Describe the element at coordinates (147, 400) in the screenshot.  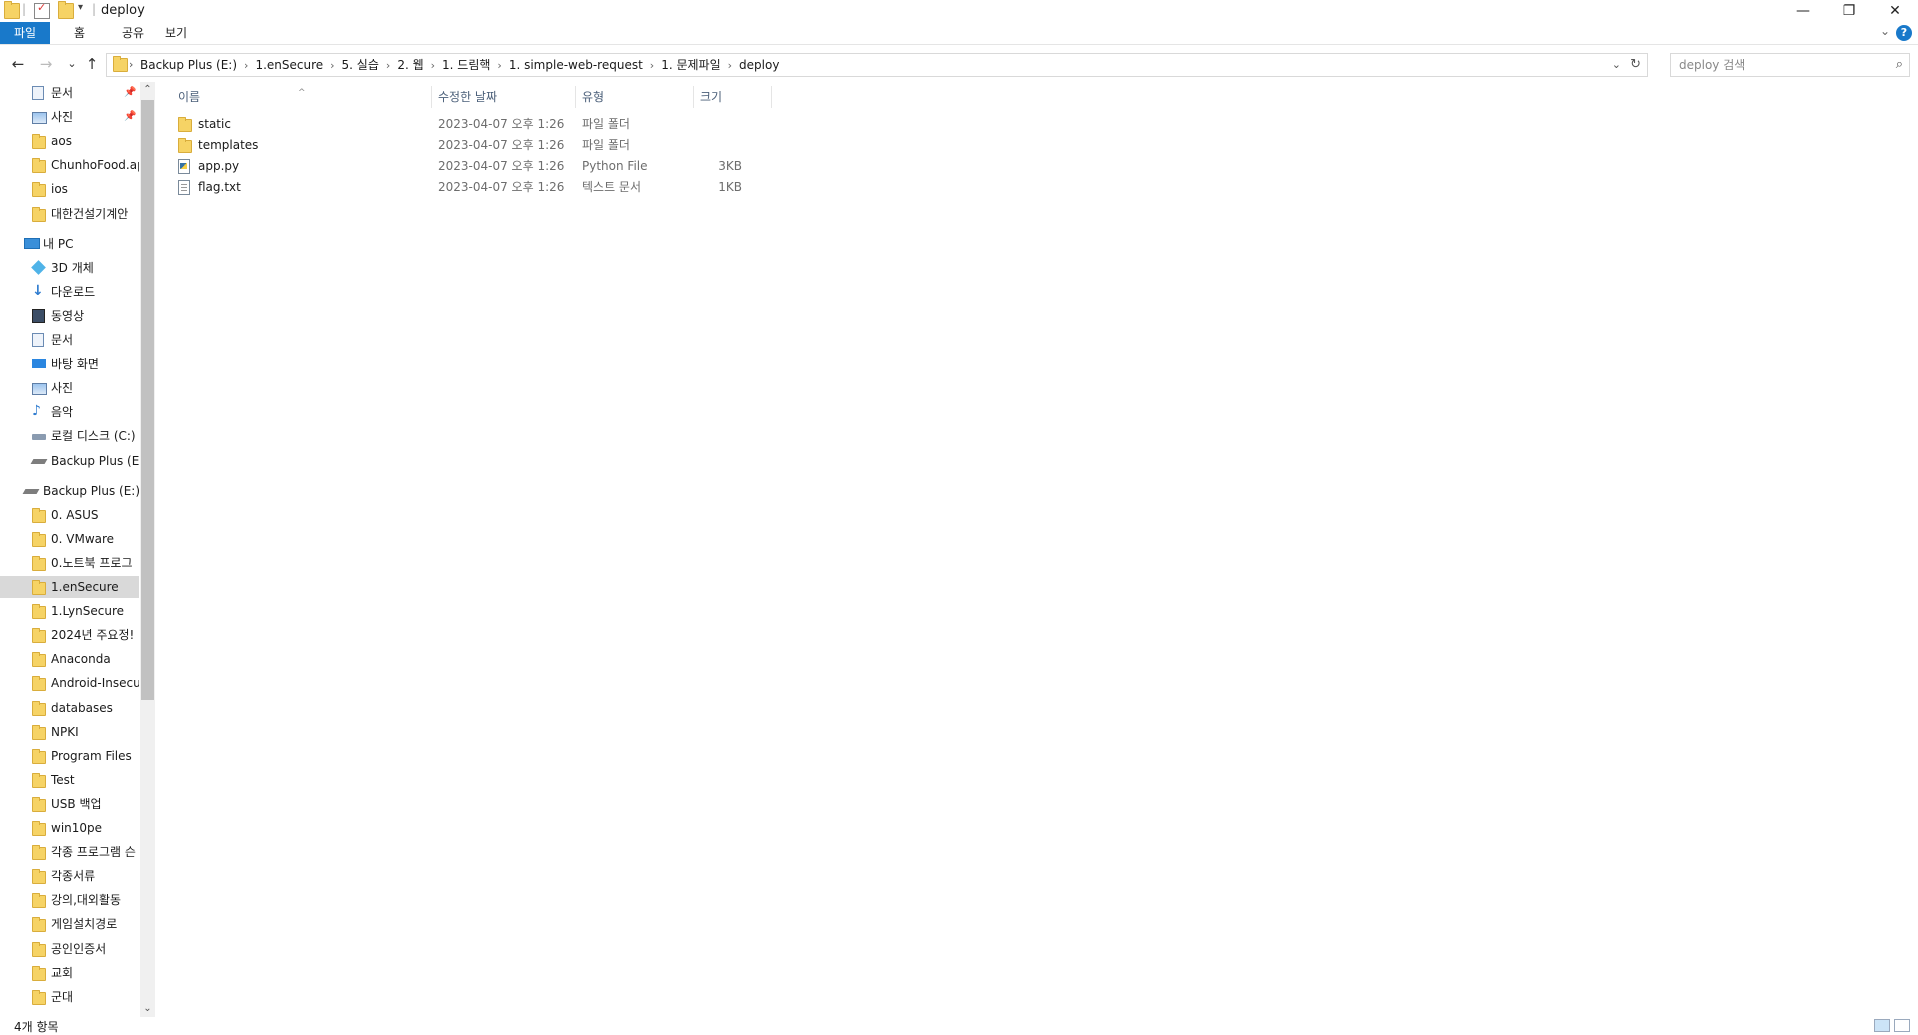
I see `scrollbar-thumb` at that location.